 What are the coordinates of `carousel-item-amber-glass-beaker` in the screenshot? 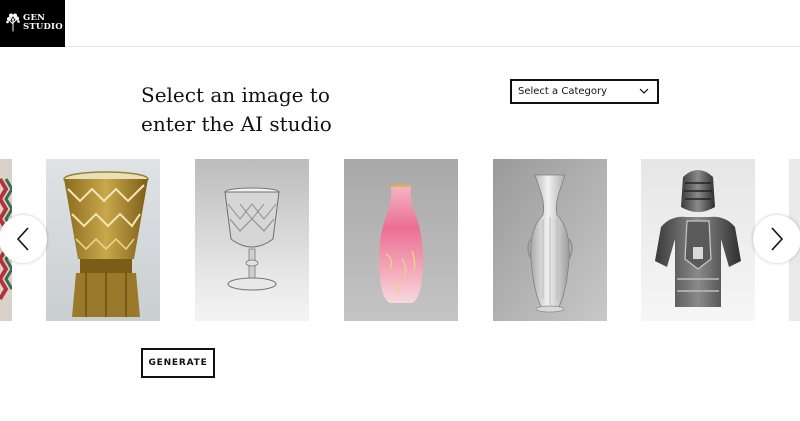 It's located at (103, 240).